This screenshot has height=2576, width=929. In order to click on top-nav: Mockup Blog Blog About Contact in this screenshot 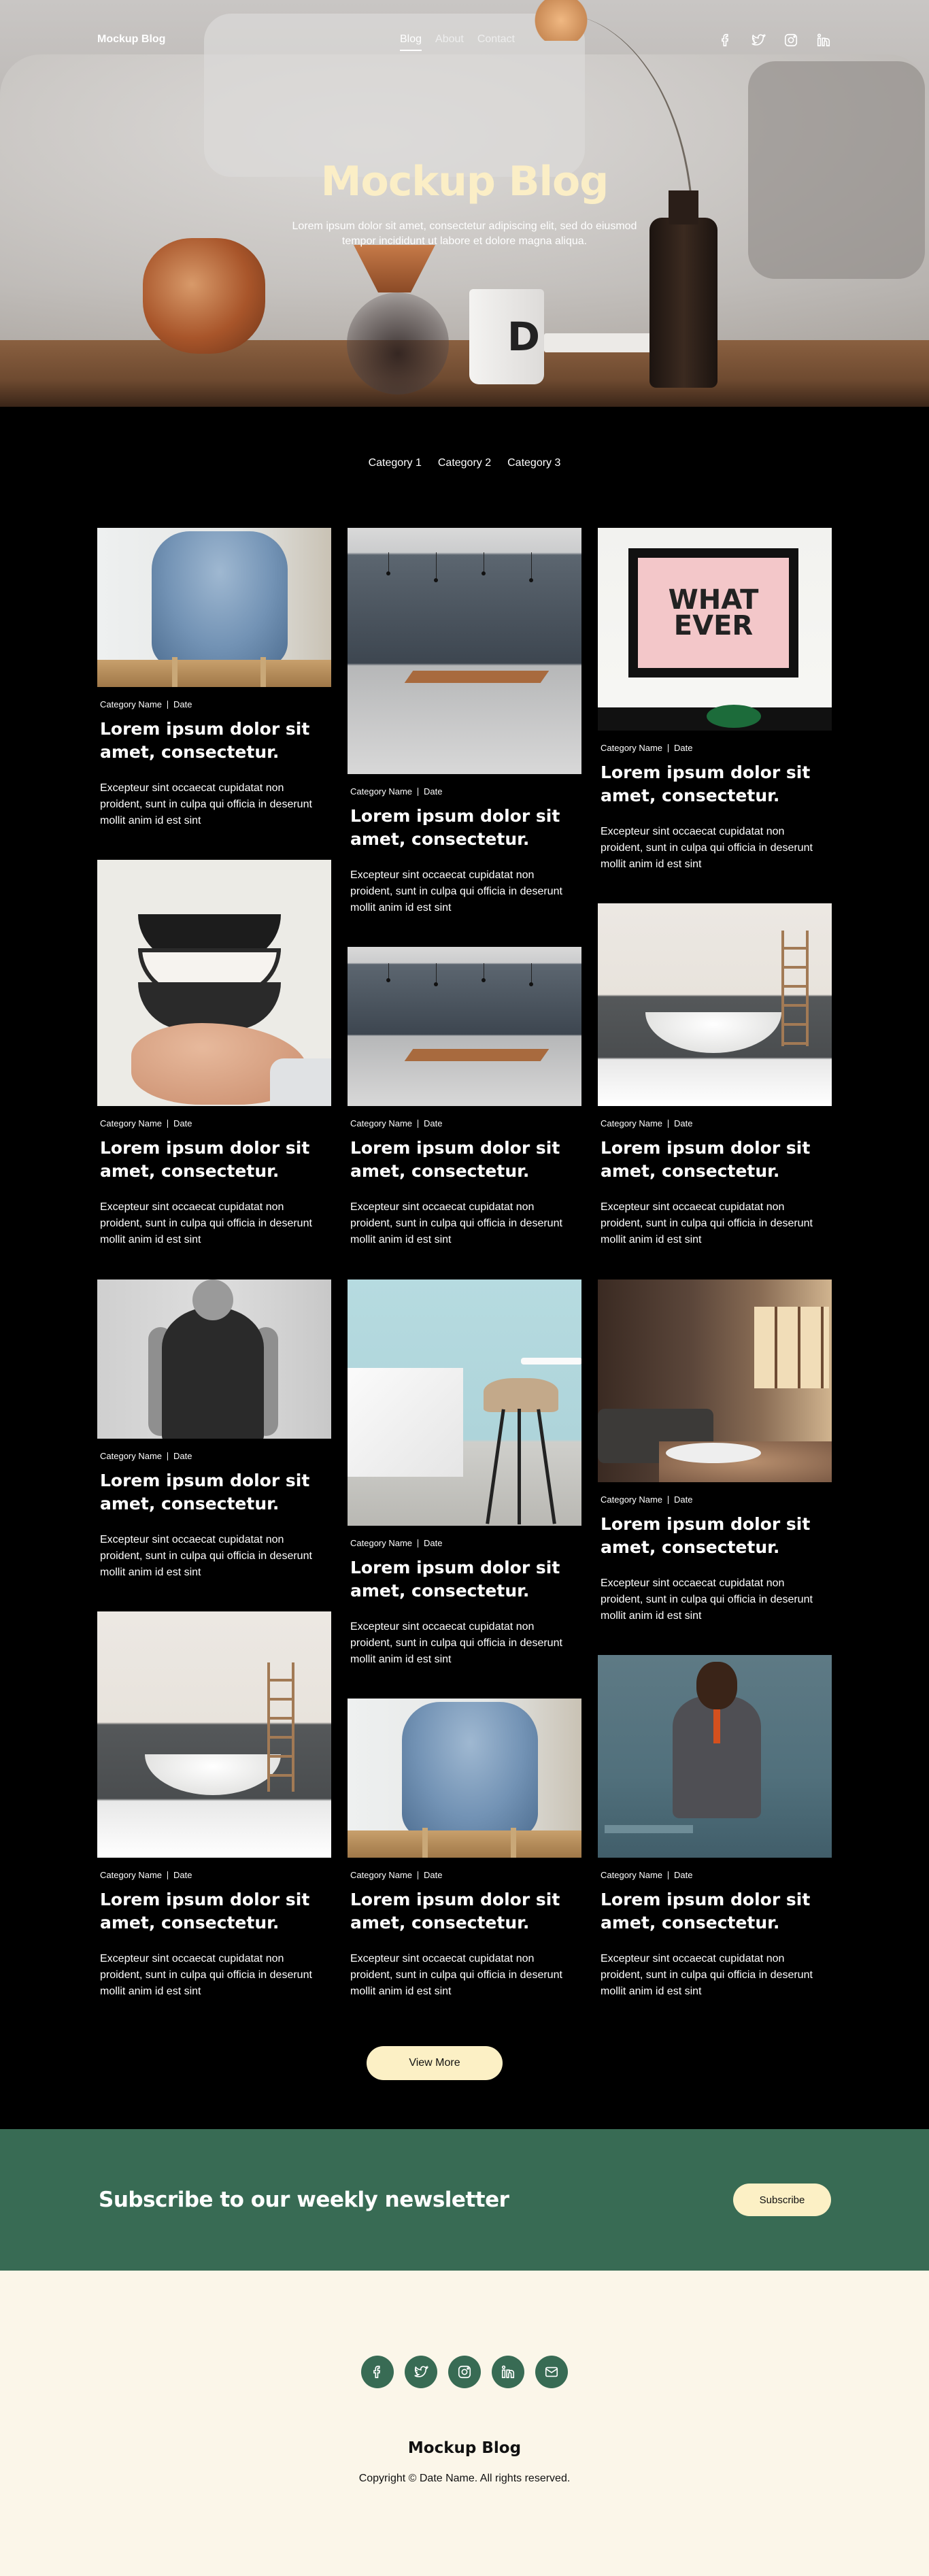, I will do `click(464, 41)`.